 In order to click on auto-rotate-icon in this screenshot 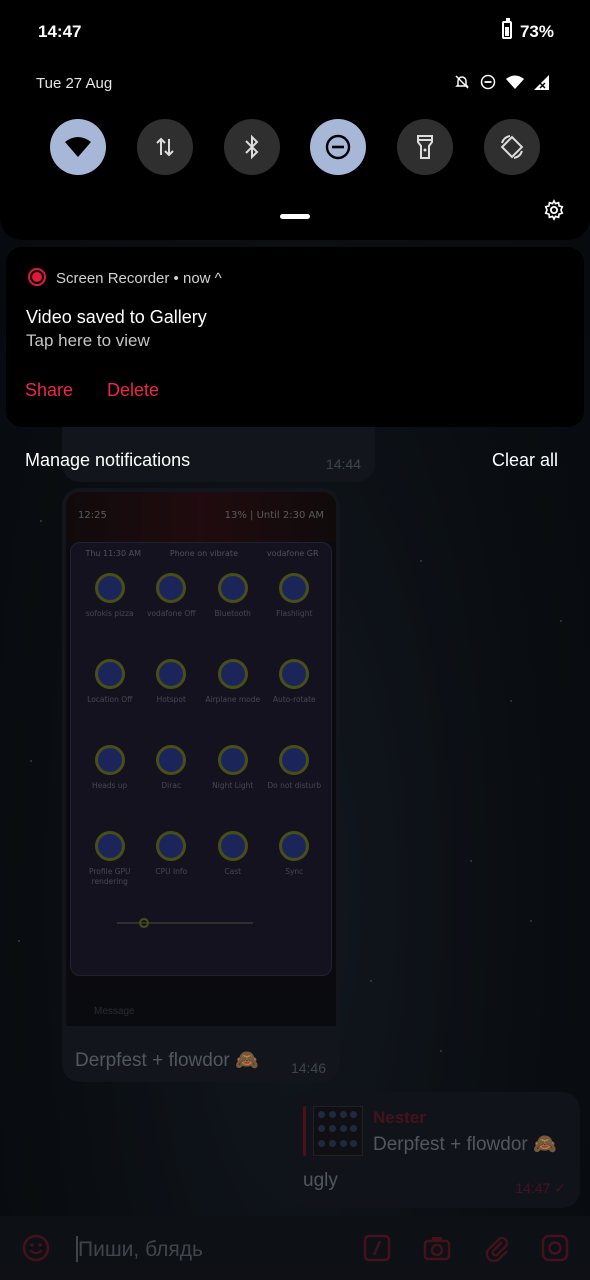, I will do `click(512, 147)`.